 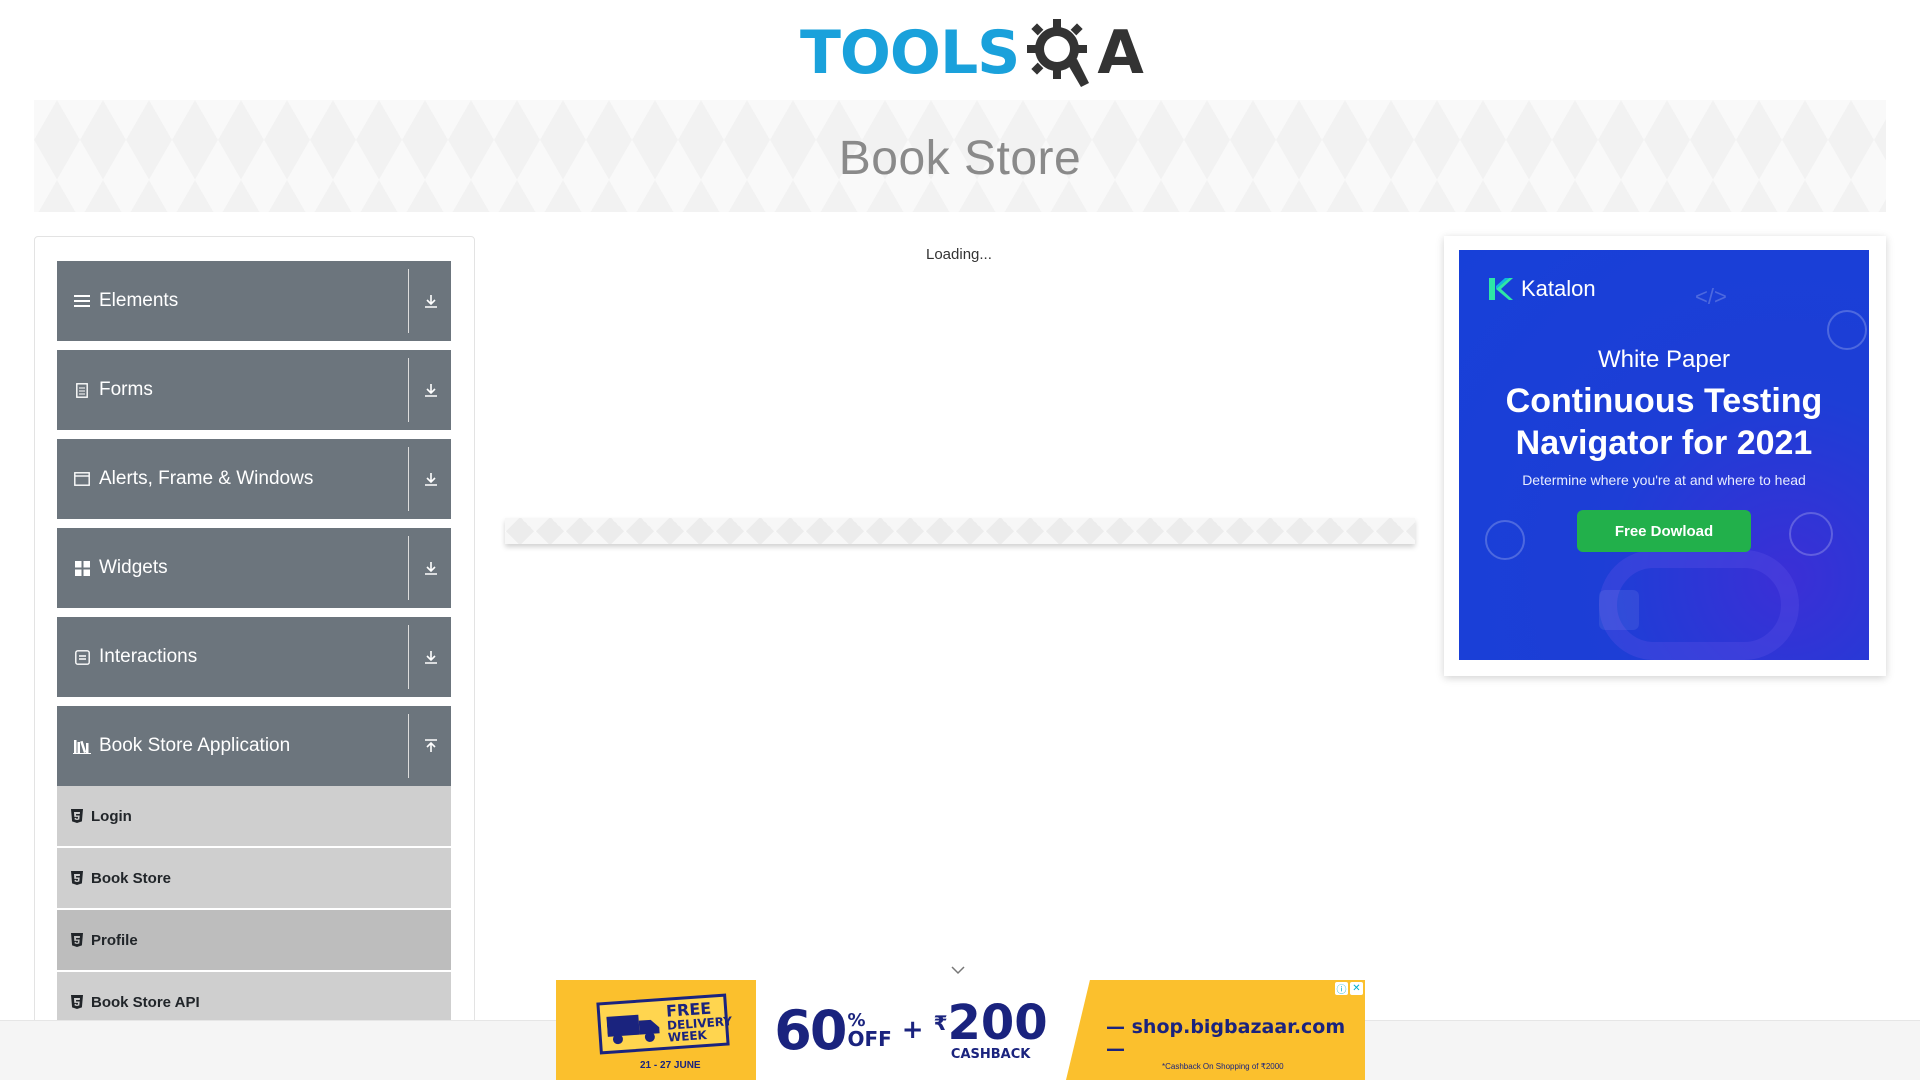 I want to click on katalon-logo: Katalon, so click(x=1541, y=289).